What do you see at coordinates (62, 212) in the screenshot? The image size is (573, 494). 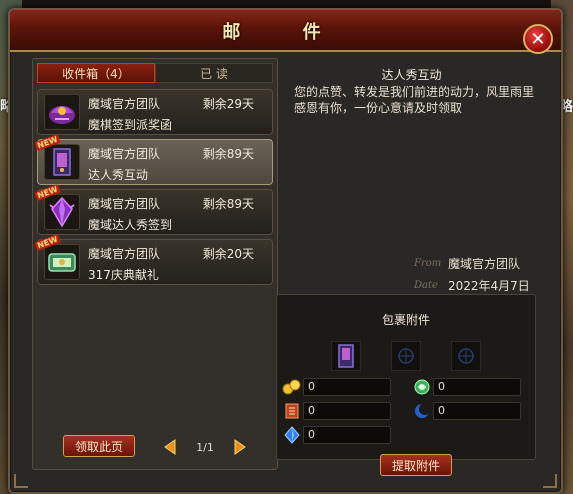 I see `purple-crystal-icon` at bounding box center [62, 212].